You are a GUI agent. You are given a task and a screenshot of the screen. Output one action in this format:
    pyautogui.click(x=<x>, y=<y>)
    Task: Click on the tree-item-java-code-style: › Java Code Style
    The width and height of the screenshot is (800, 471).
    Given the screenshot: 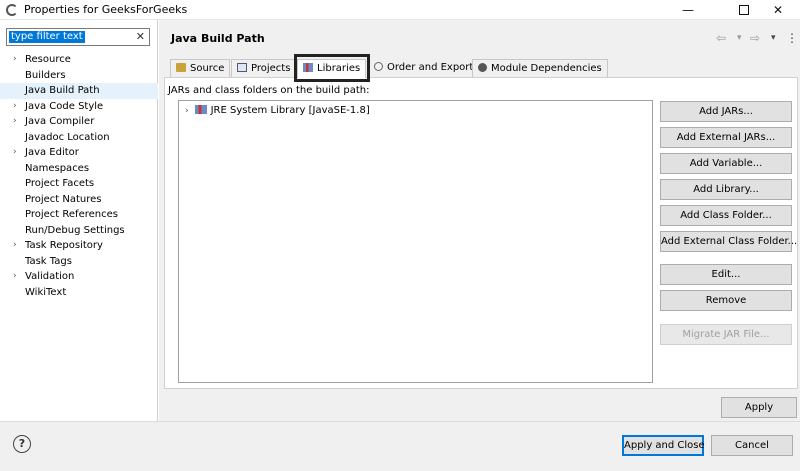 What is the action you would take?
    pyautogui.click(x=79, y=107)
    